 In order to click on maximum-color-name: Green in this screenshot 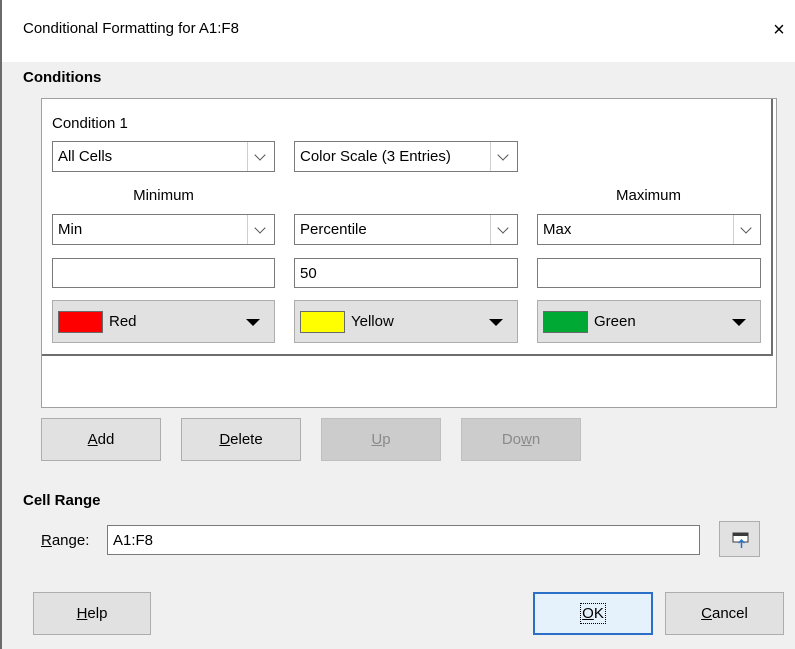, I will do `click(615, 321)`.